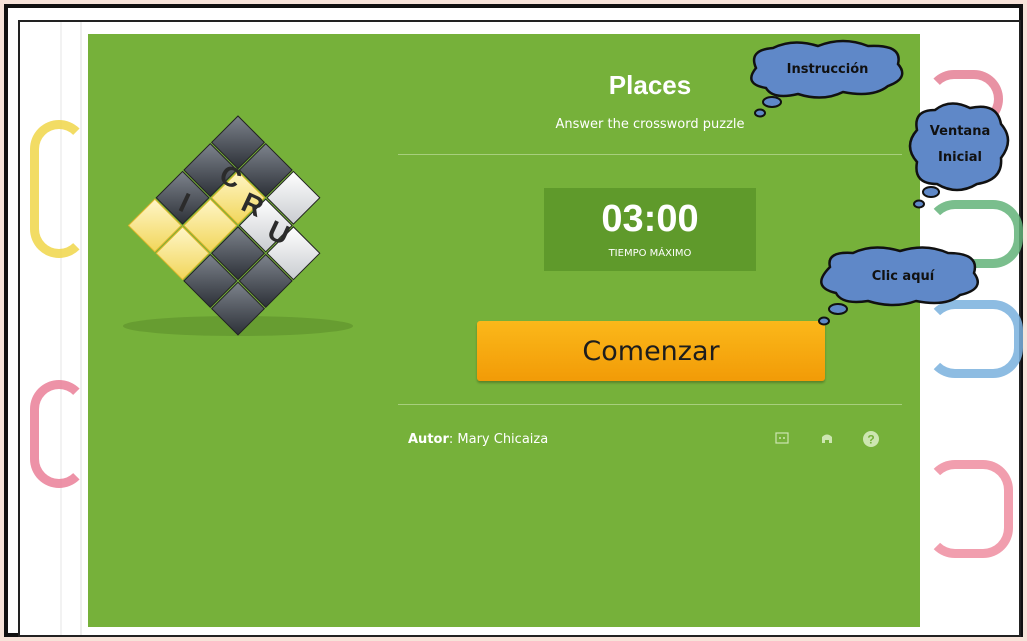 The height and width of the screenshot is (641, 1027). I want to click on author-name: : Mary Chicaiza, so click(498, 439).